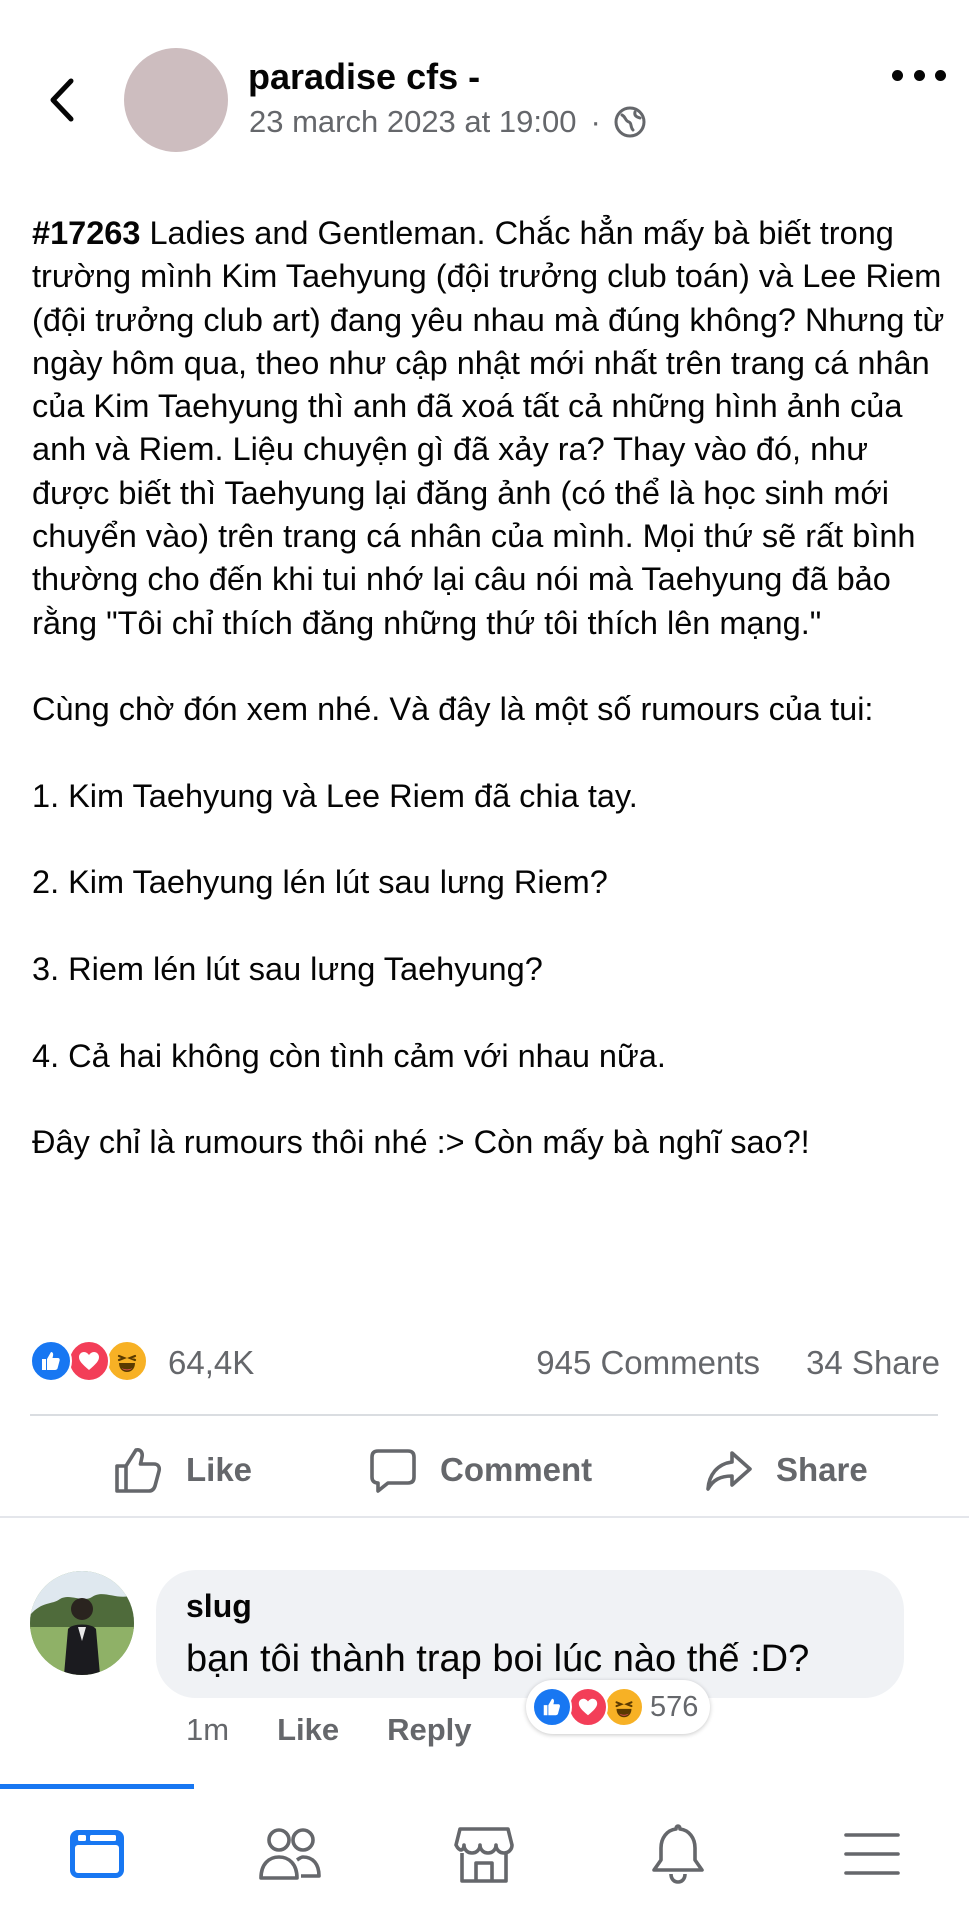  I want to click on like-button-label: Like, so click(219, 1469).